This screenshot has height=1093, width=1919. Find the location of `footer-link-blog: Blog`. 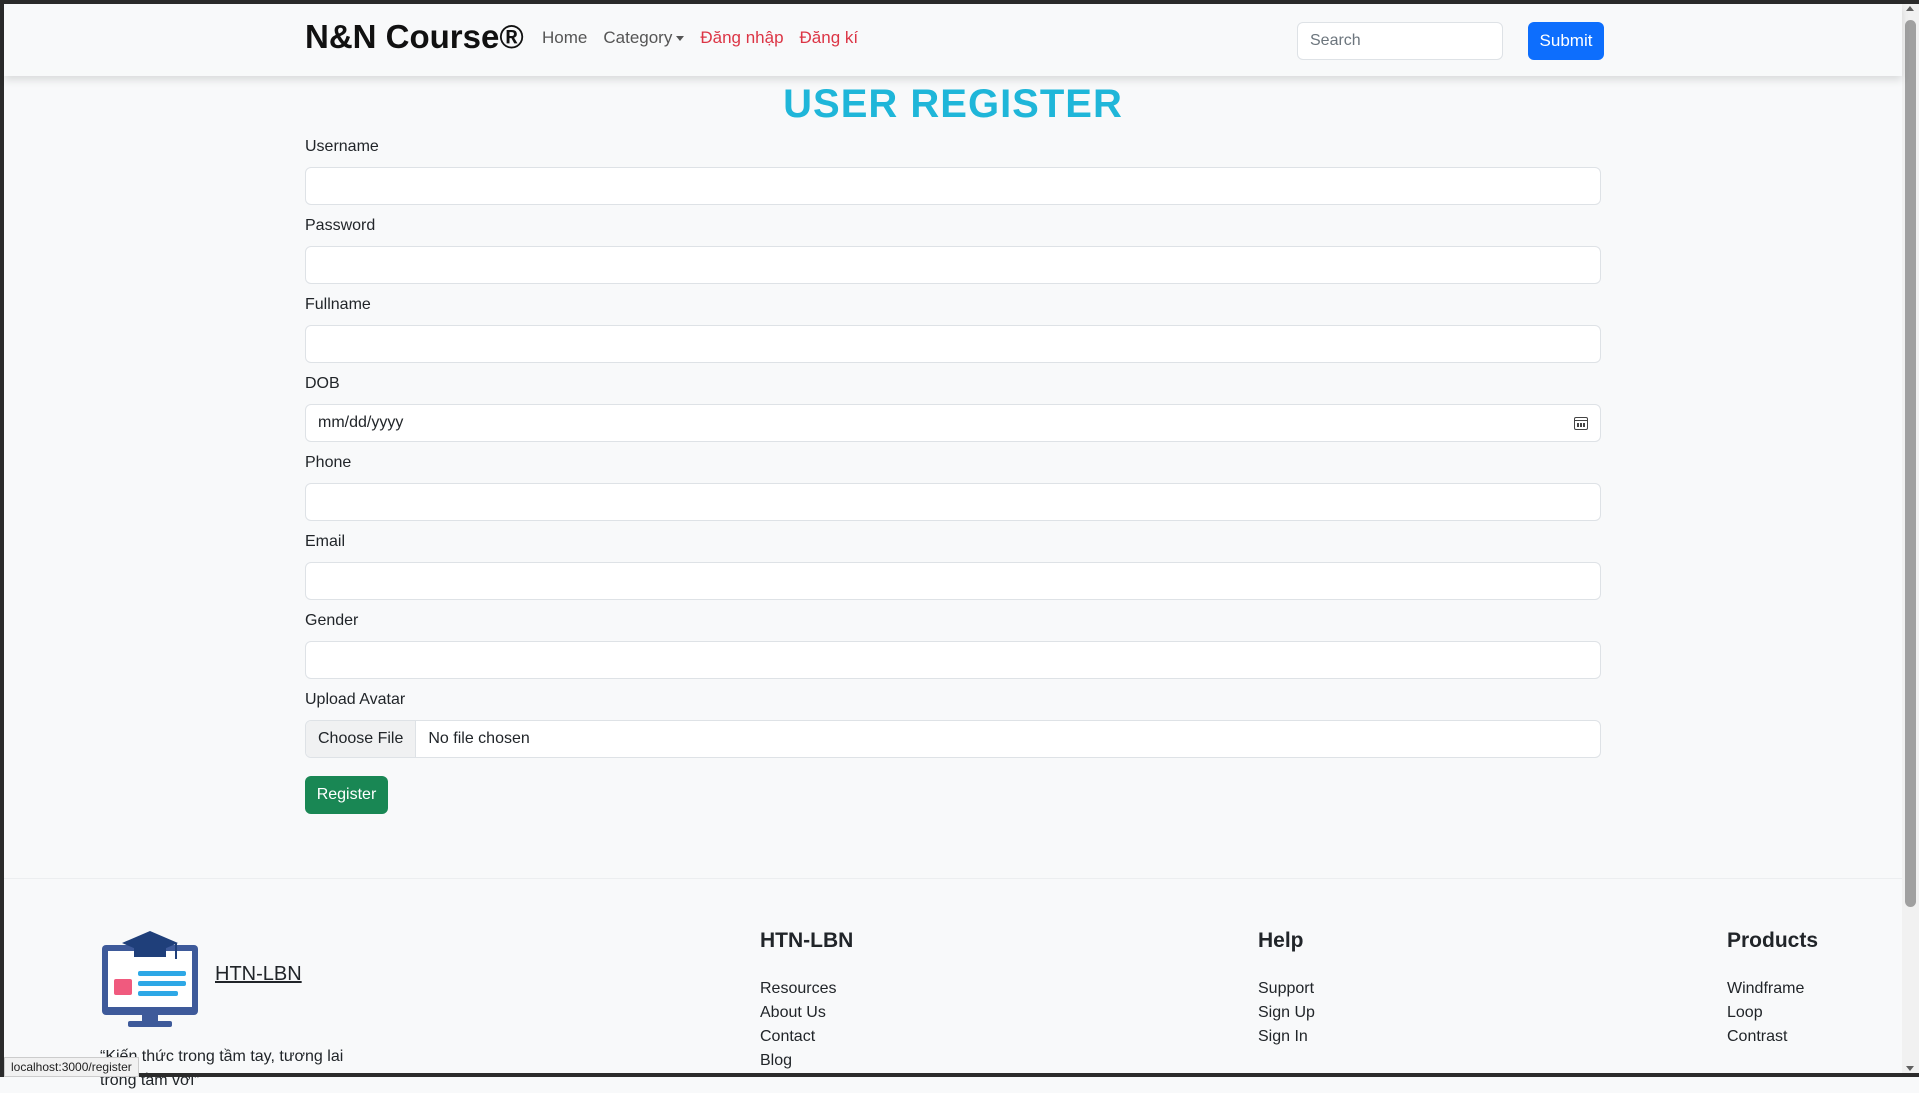

footer-link-blog: Blog is located at coordinates (806, 1061).